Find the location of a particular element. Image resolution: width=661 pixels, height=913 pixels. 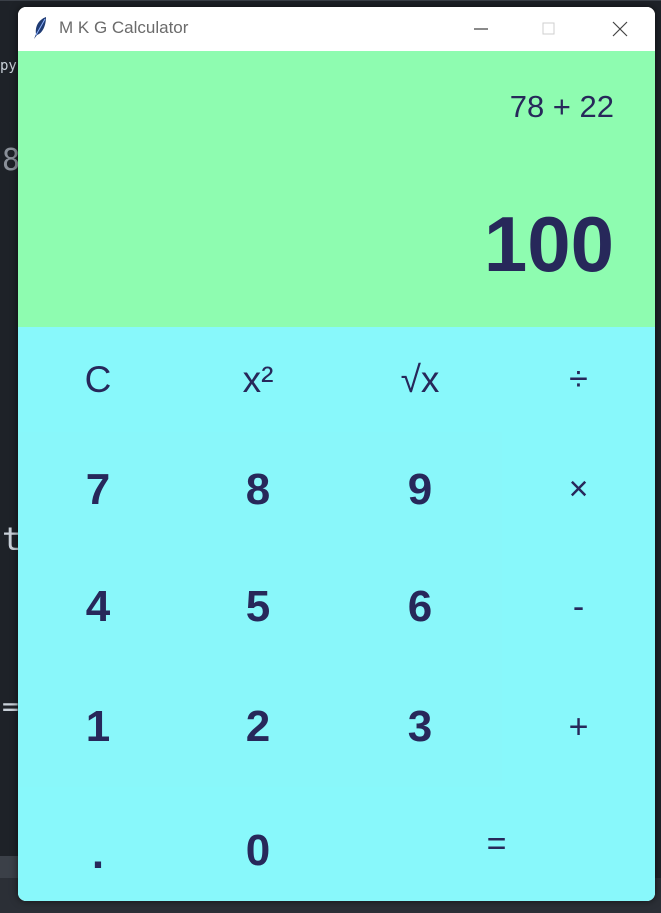

close-icon is located at coordinates (620, 29).